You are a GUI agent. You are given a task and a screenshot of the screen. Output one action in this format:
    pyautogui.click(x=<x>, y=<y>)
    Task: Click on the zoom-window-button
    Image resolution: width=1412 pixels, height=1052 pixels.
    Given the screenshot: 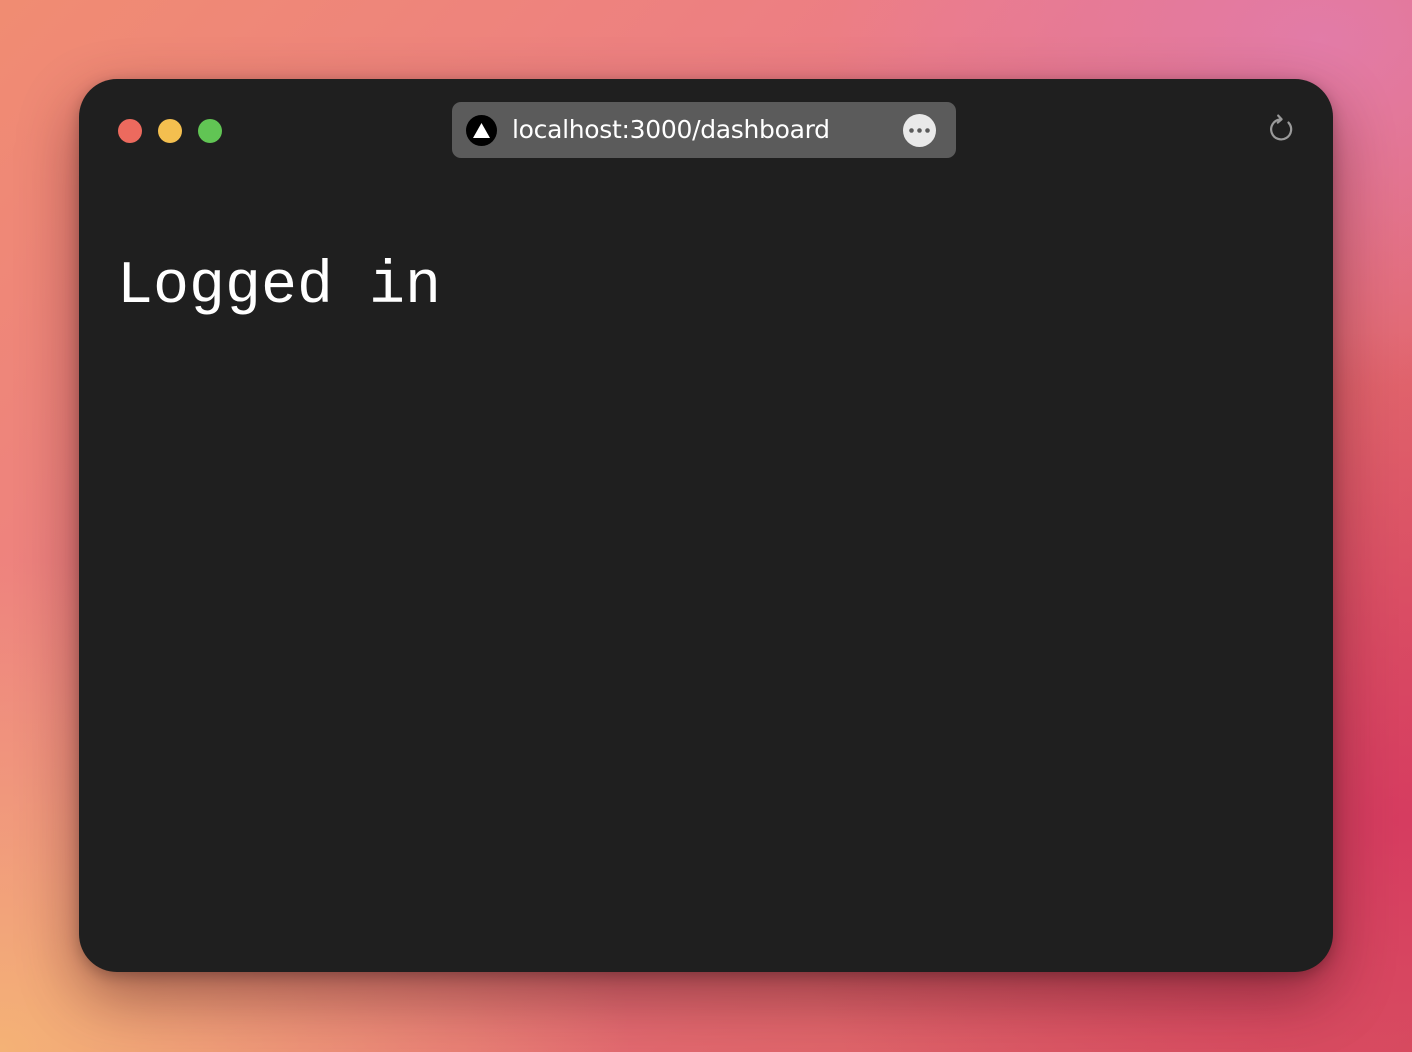 What is the action you would take?
    pyautogui.click(x=210, y=131)
    